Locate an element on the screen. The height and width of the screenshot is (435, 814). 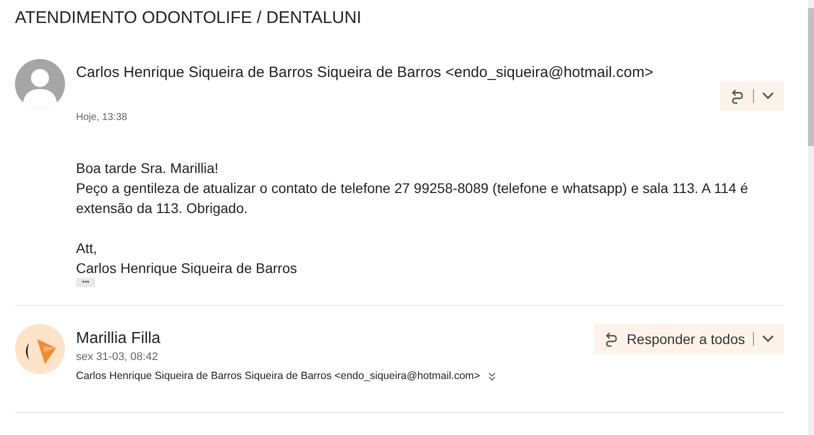
scrollbar-thumb is located at coordinates (811, 77).